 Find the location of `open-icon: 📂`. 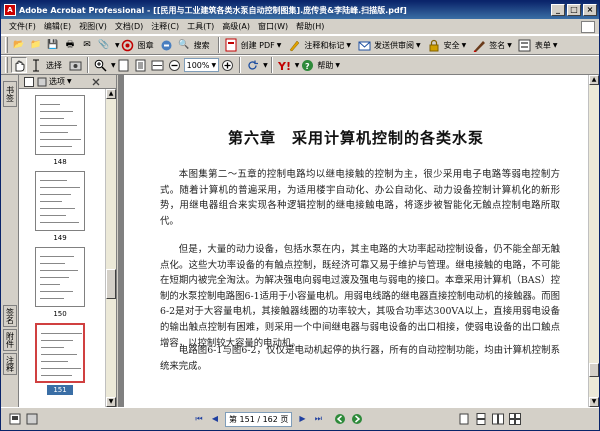

open-icon: 📂 is located at coordinates (19, 45).